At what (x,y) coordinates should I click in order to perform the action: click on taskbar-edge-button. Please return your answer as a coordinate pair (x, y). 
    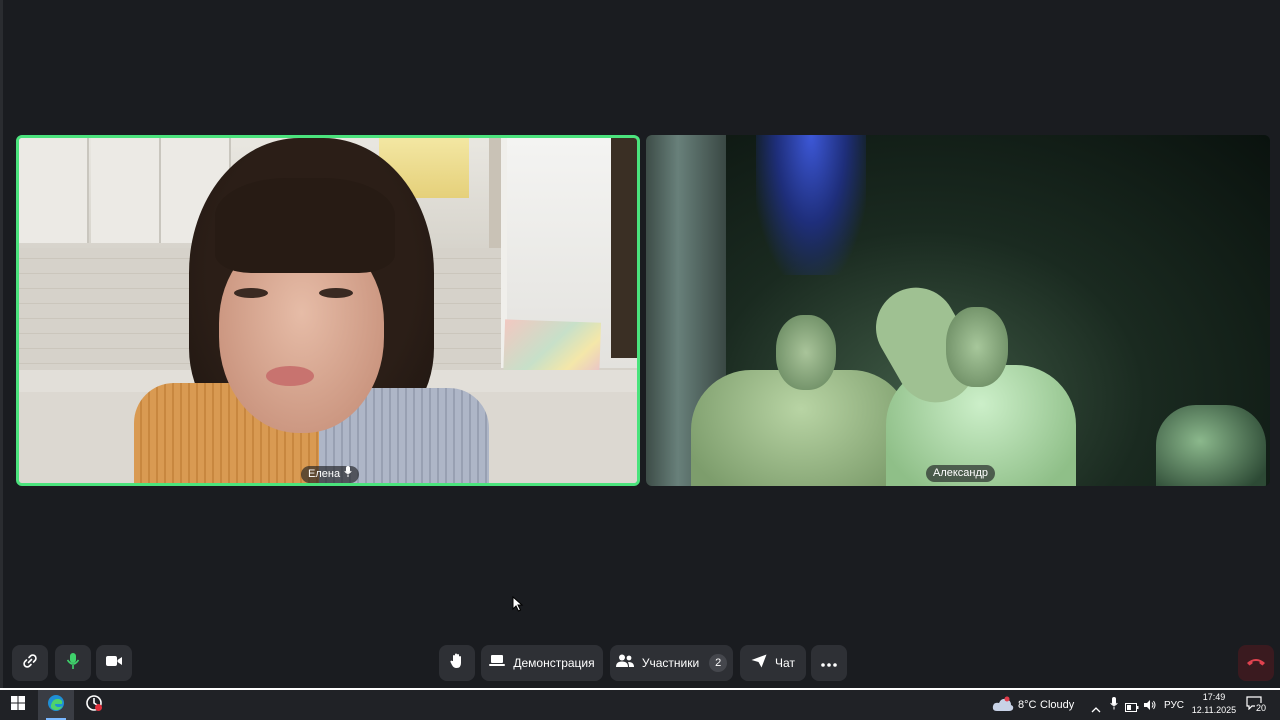
    Looking at the image, I should click on (56, 705).